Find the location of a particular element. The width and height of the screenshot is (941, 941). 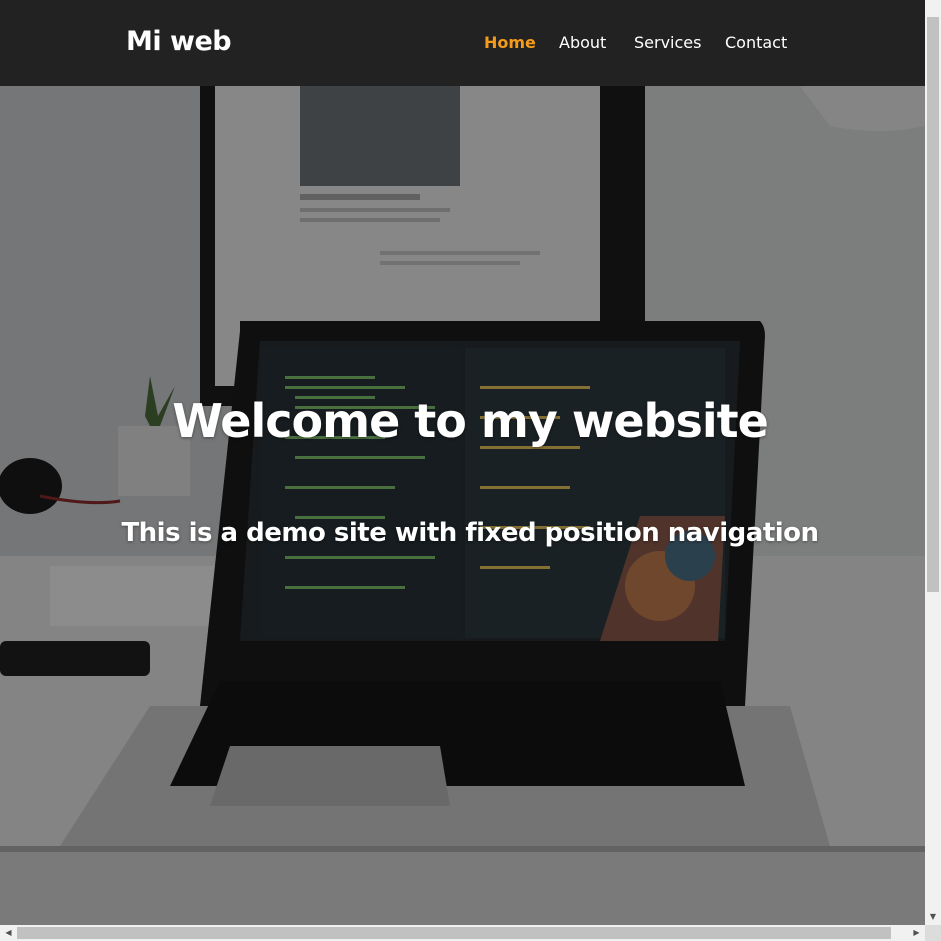

vertical-scrollbar-thumb is located at coordinates (933, 304).